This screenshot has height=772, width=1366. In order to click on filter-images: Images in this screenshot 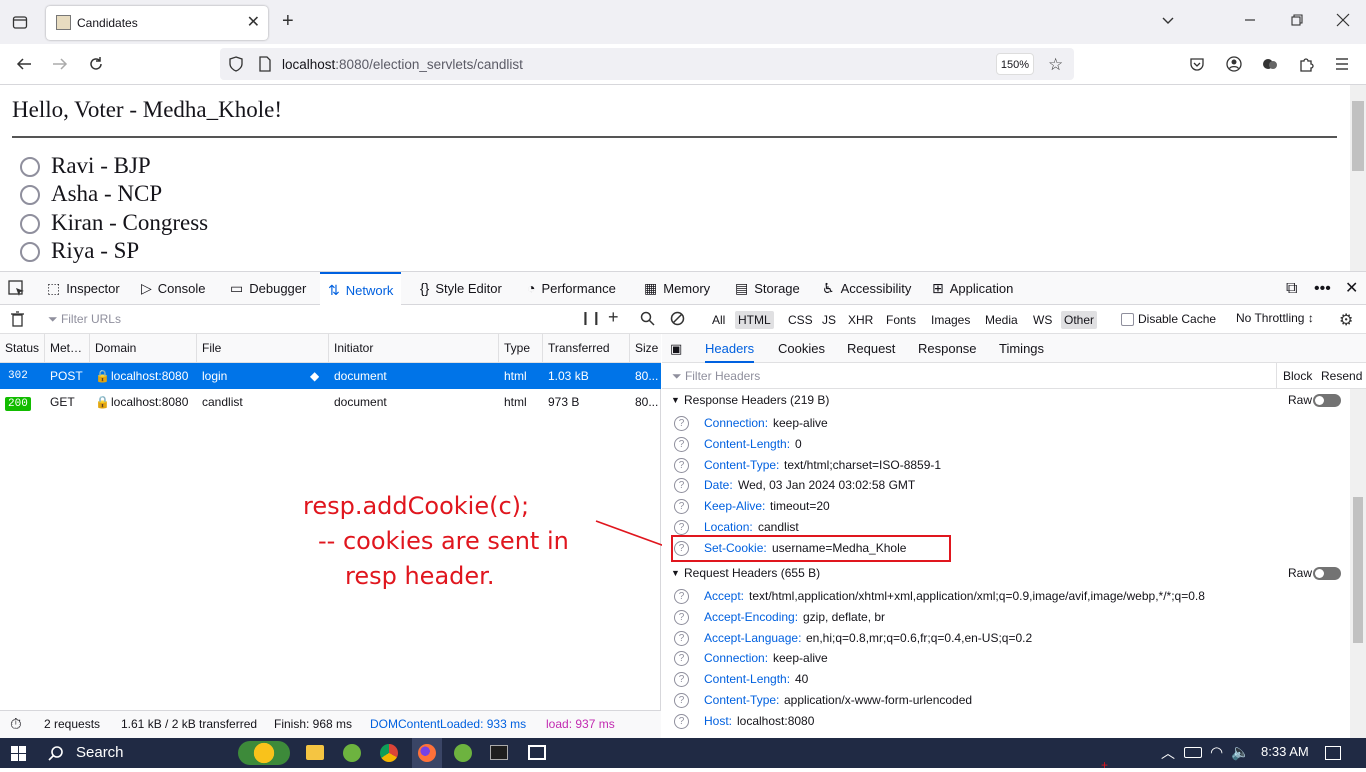, I will do `click(950, 320)`.